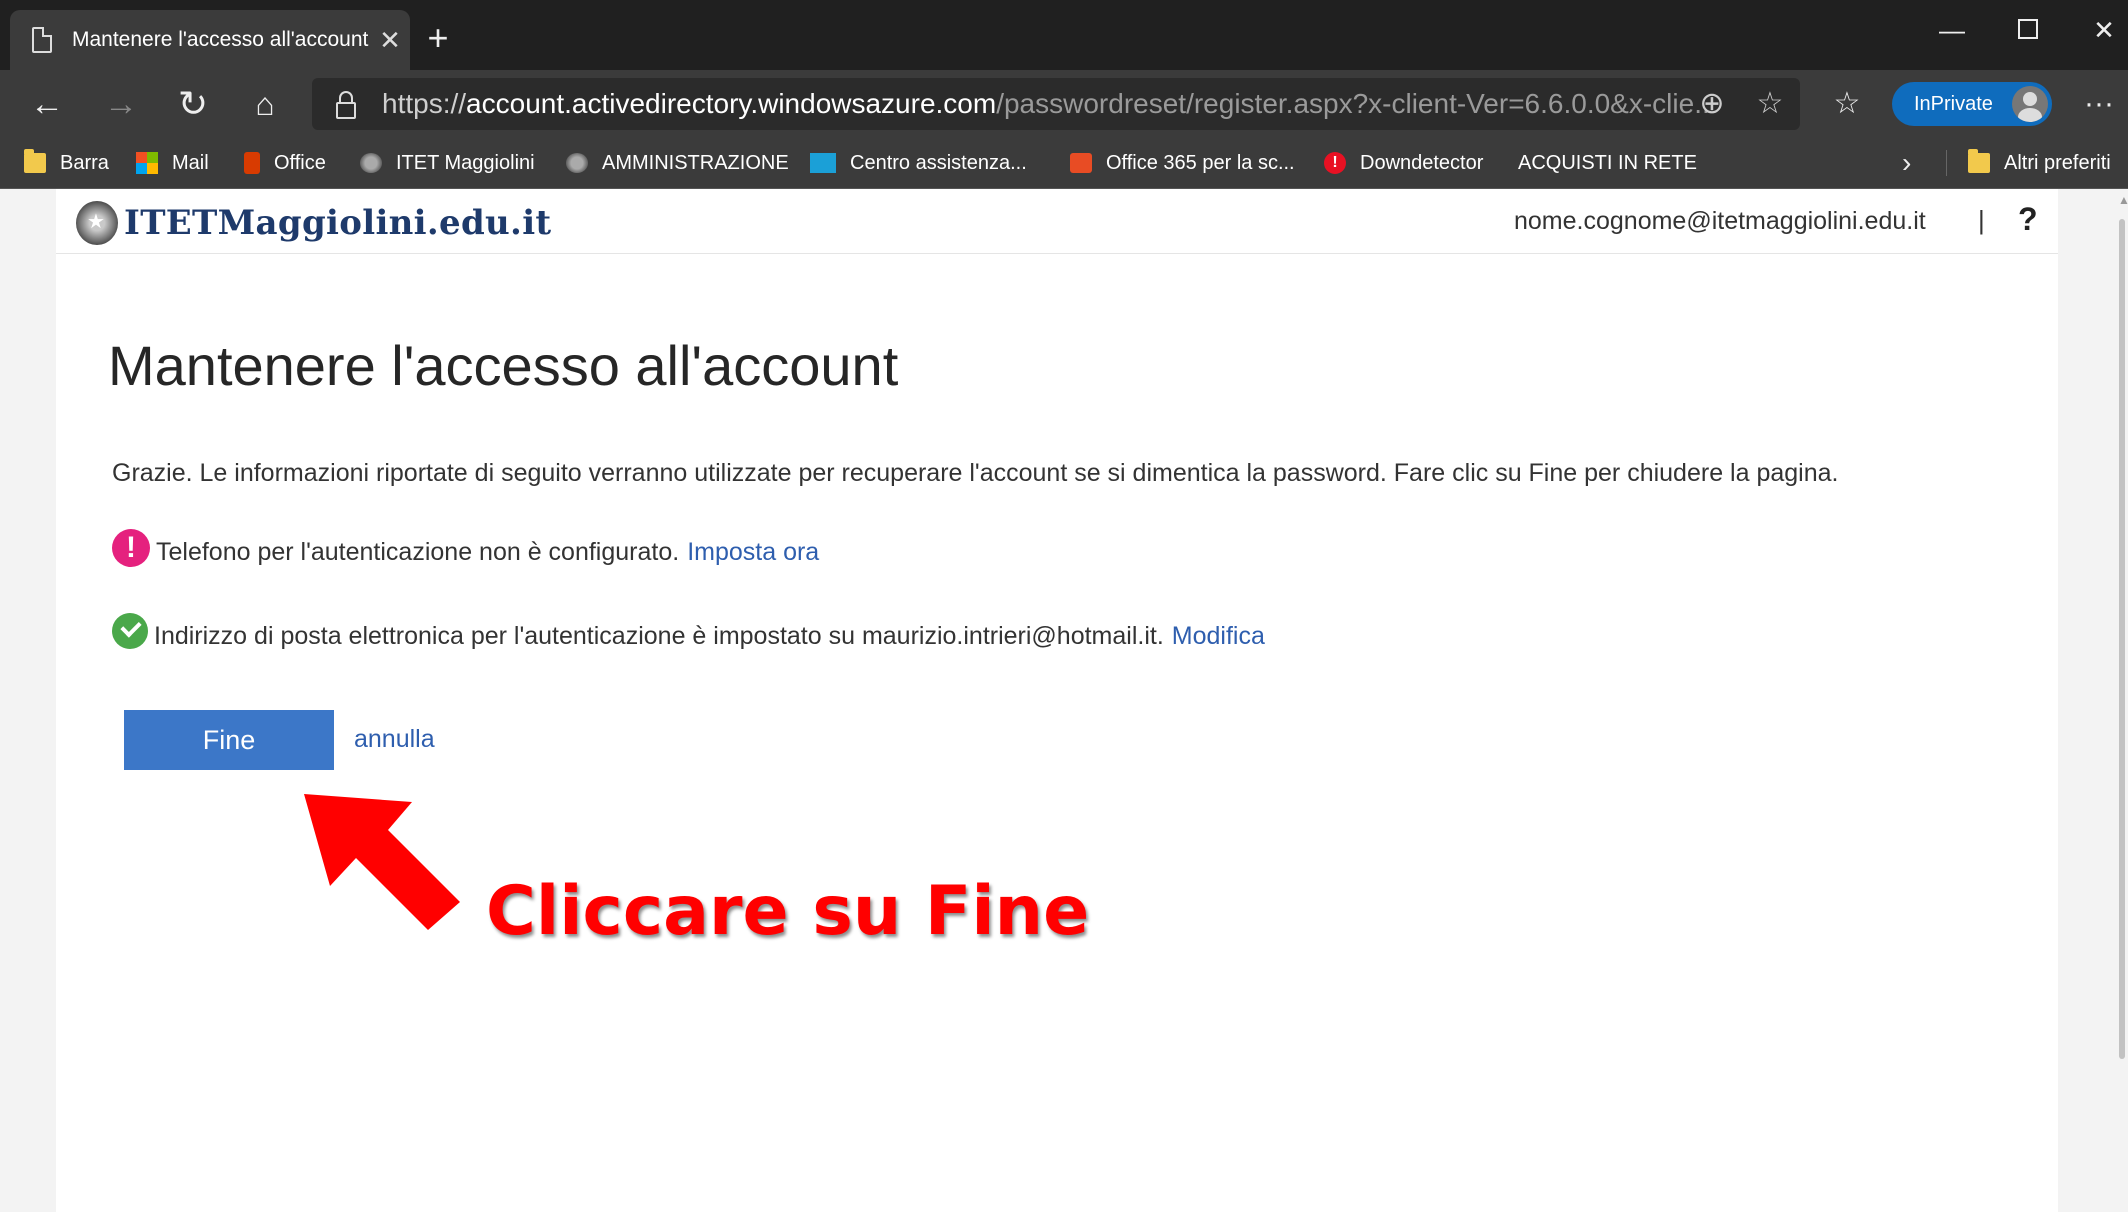 This screenshot has width=2128, height=1212. Describe the element at coordinates (2123, 200) in the screenshot. I see `scroll-up-icon: ▲` at that location.